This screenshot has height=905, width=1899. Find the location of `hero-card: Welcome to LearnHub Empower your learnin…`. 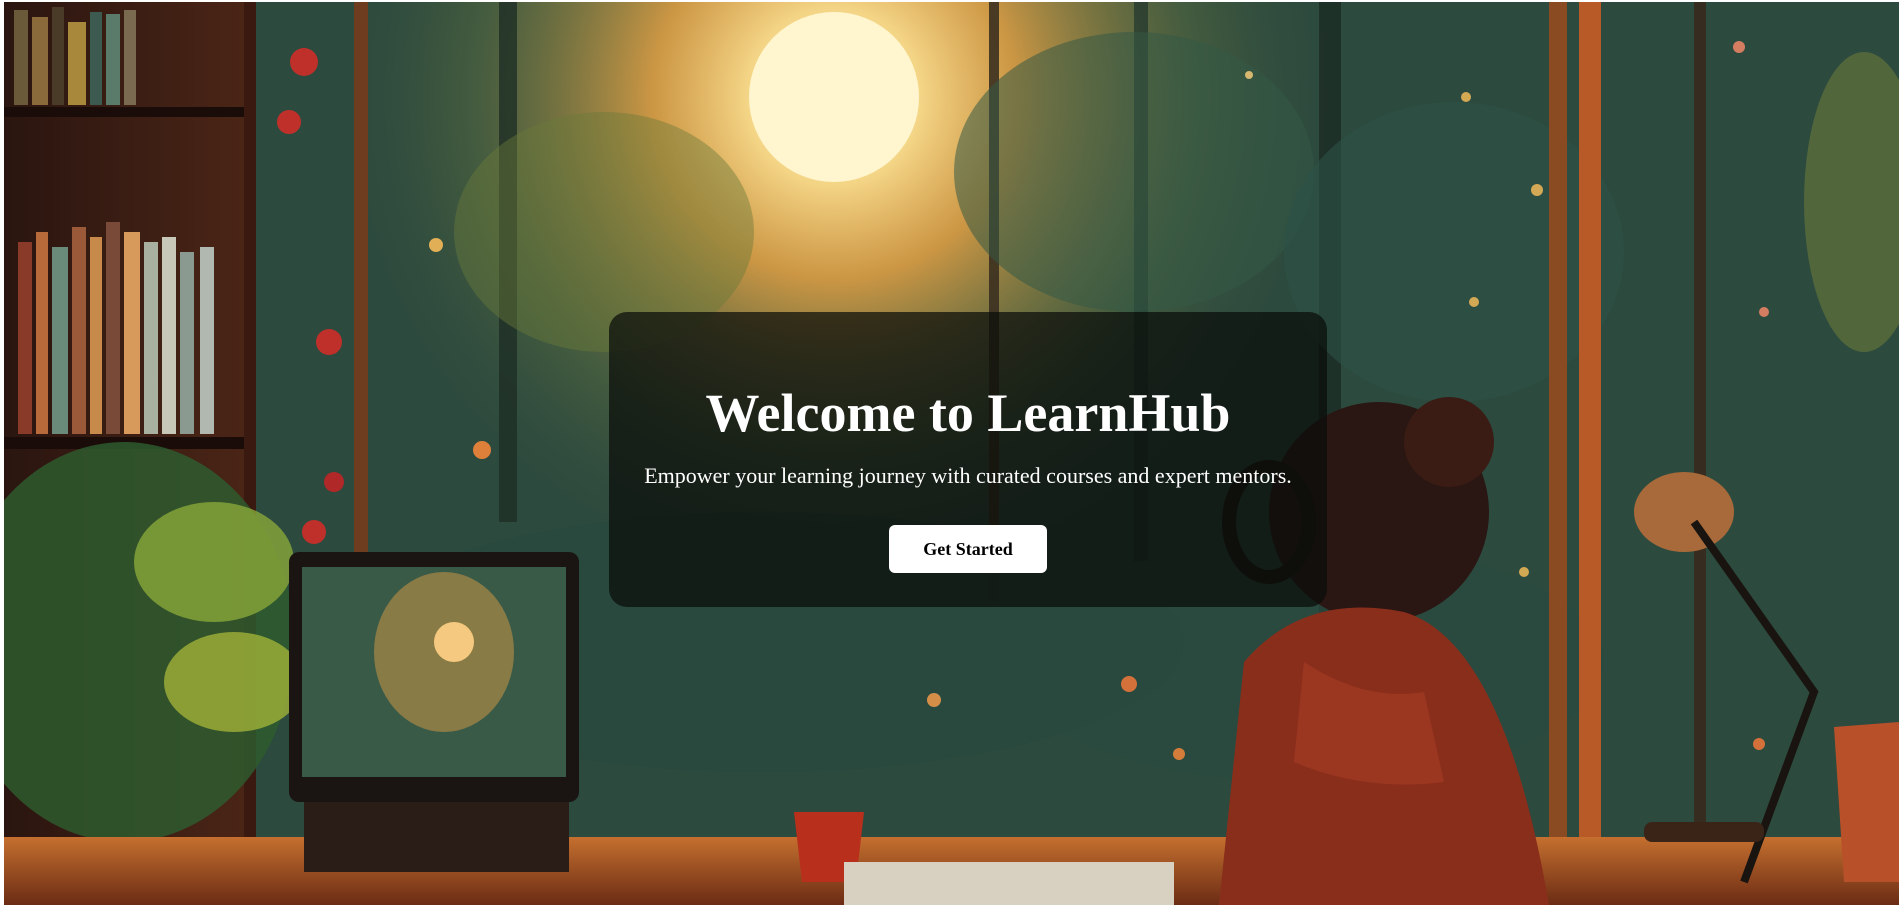

hero-card: Welcome to LearnHub Empower your learnin… is located at coordinates (968, 459).